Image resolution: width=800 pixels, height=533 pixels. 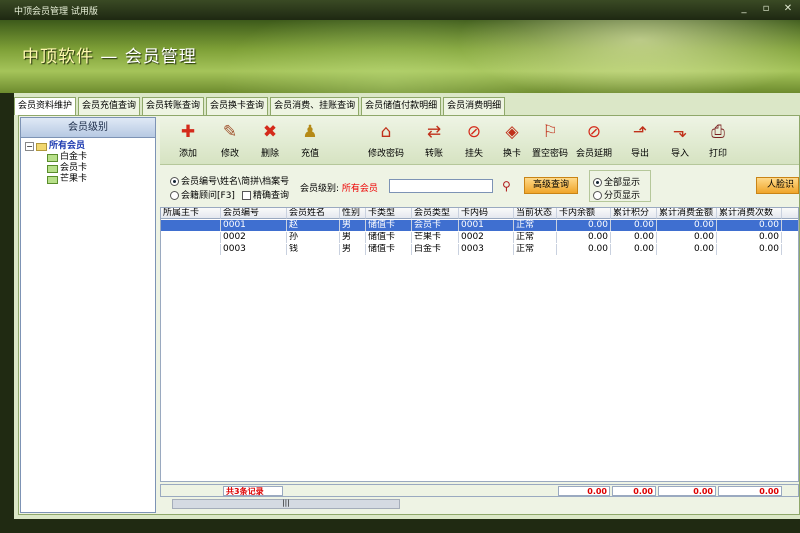 What do you see at coordinates (109, 54) in the screenshot?
I see `brand-title: 中顶软件 — 会员管理` at bounding box center [109, 54].